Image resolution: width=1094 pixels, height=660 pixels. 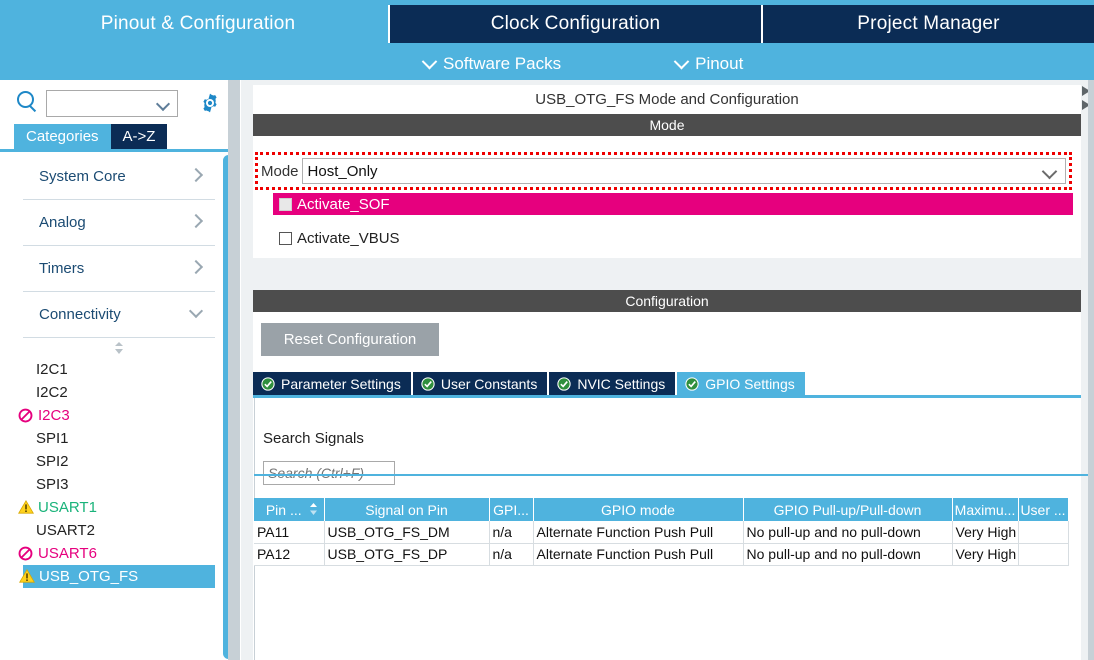 I want to click on cell-output-level: n/a, so click(x=511, y=554).